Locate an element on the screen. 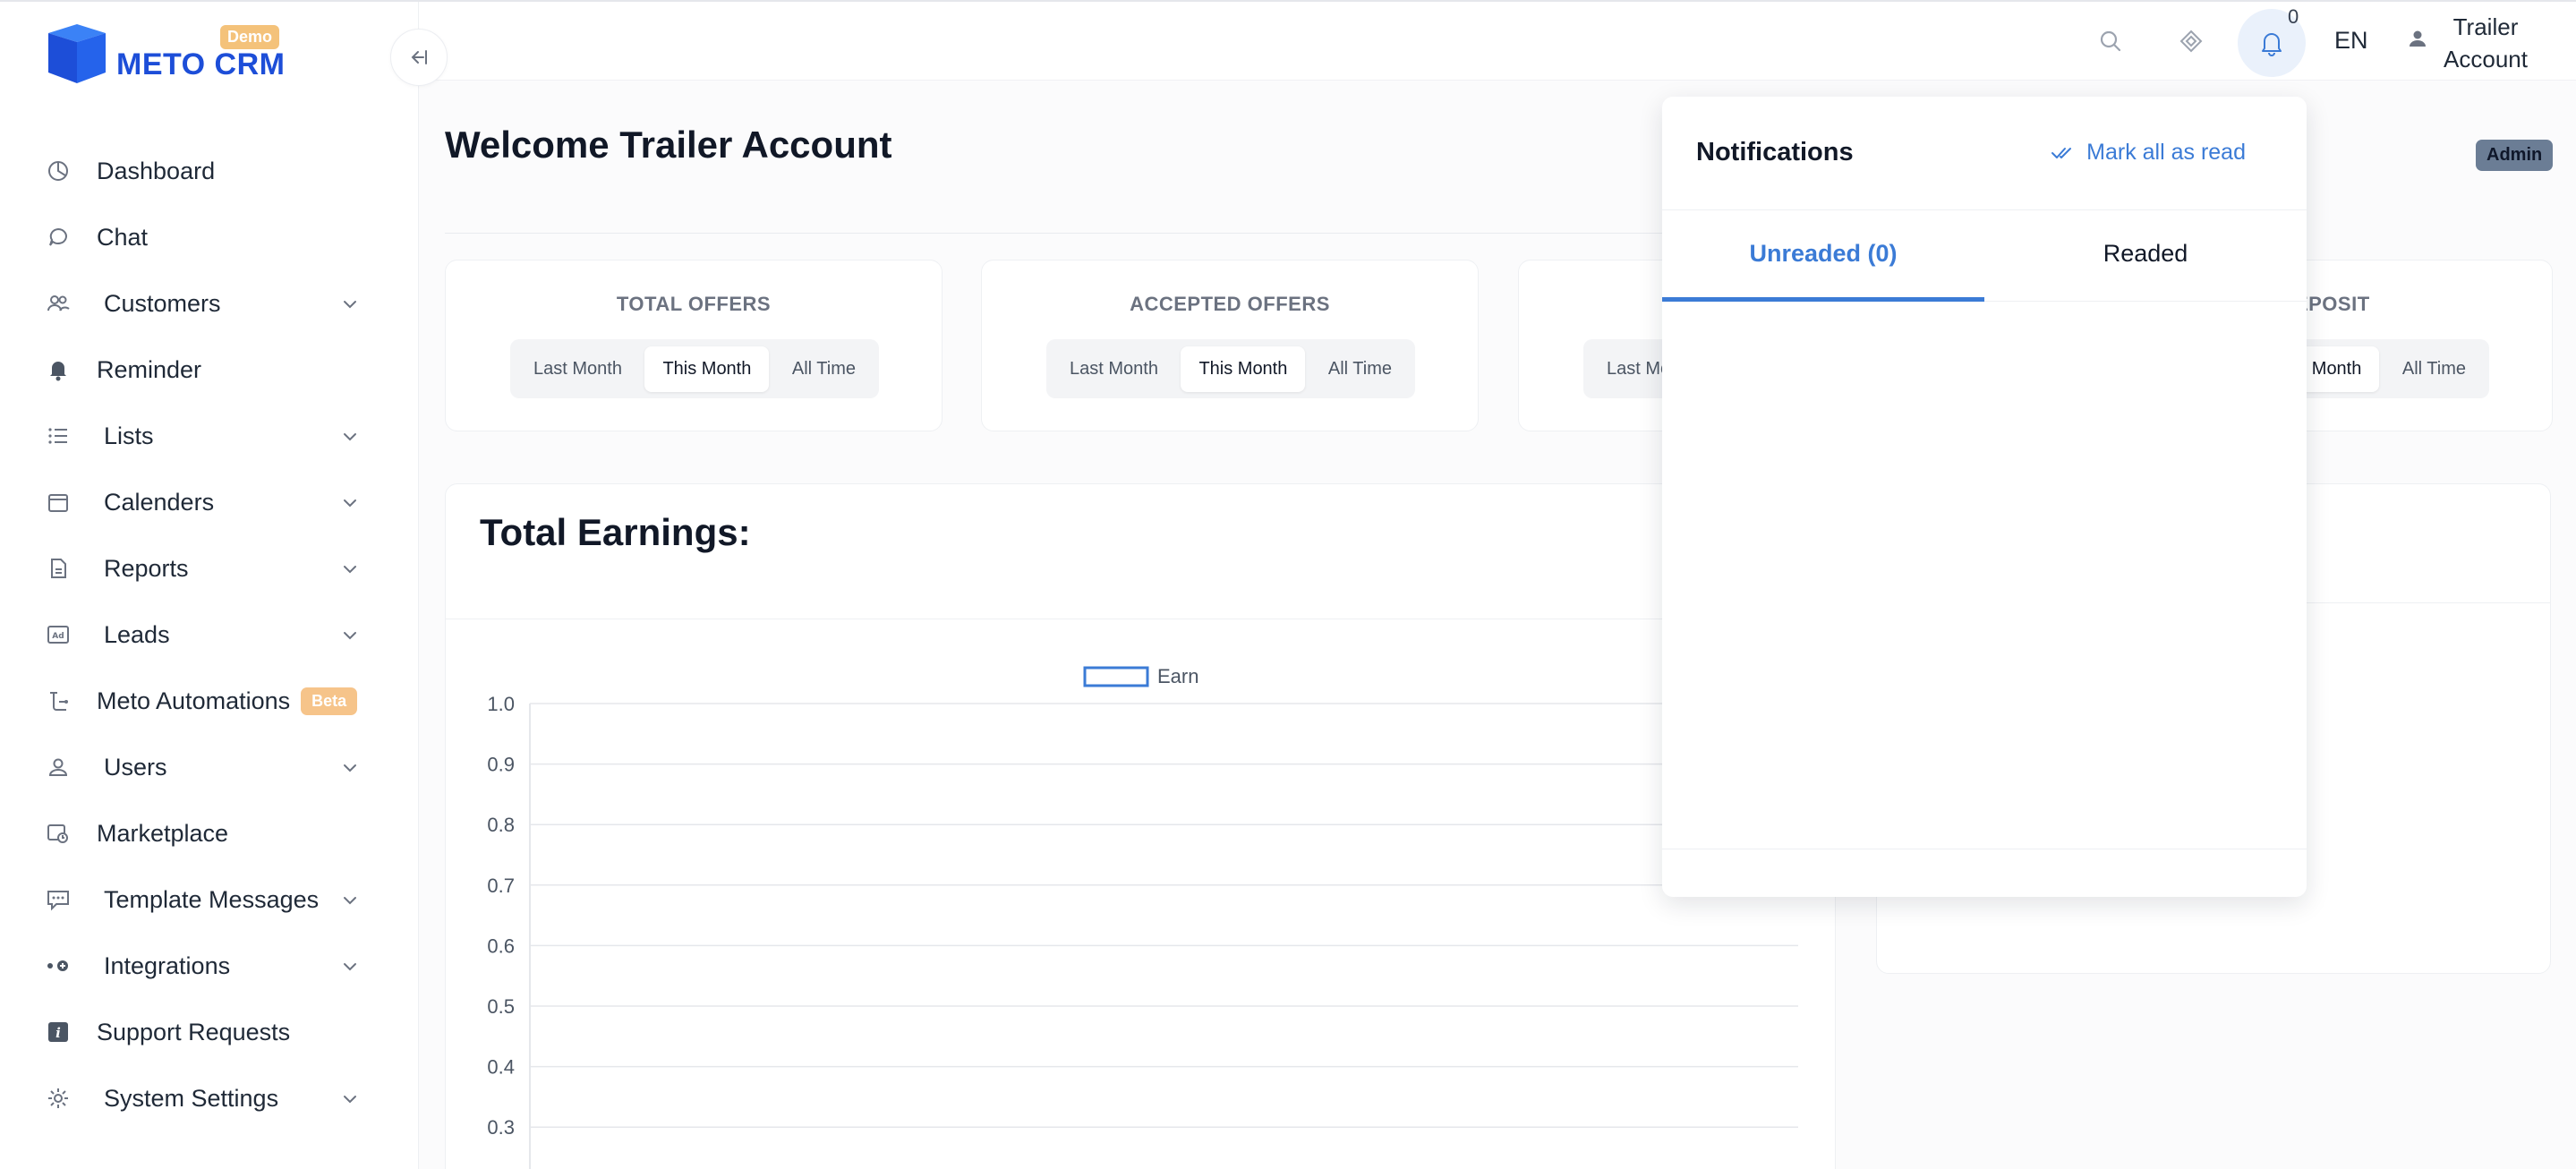 Image resolution: width=2576 pixels, height=1169 pixels. bell-icon is located at coordinates (2272, 44).